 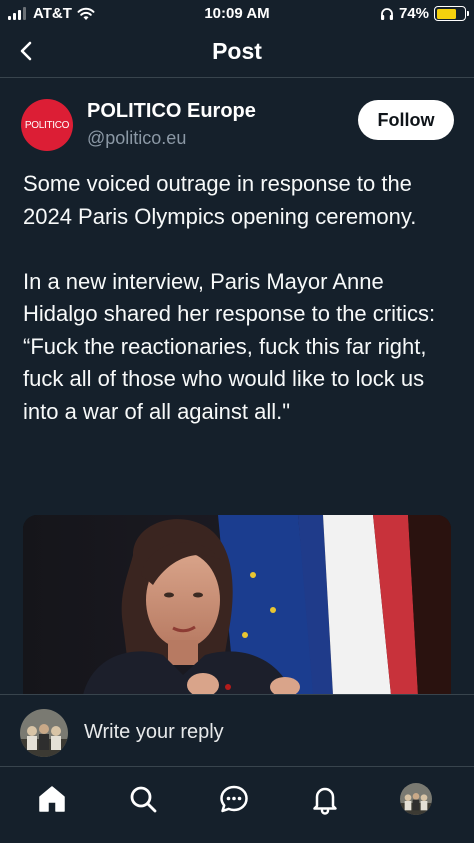 What do you see at coordinates (386, 13) in the screenshot?
I see `headphones-icon` at bounding box center [386, 13].